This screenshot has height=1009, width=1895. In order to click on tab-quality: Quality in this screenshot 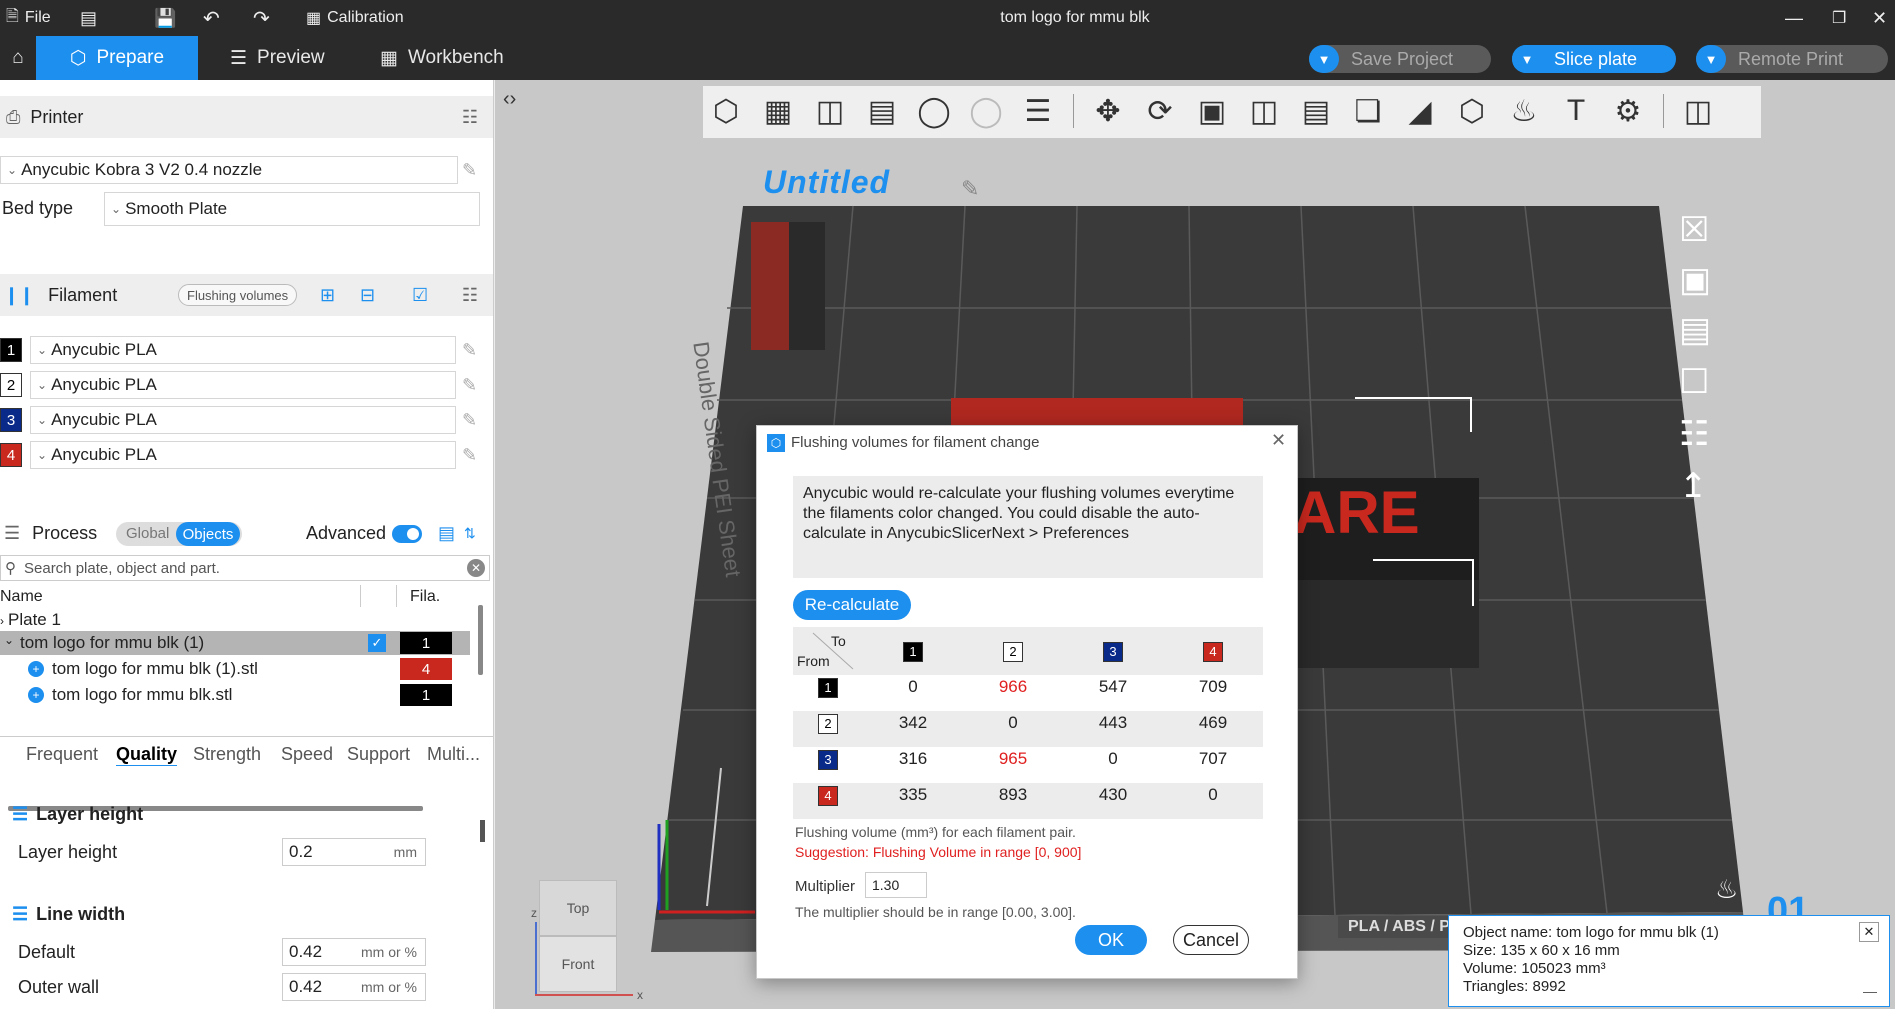, I will do `click(146, 754)`.